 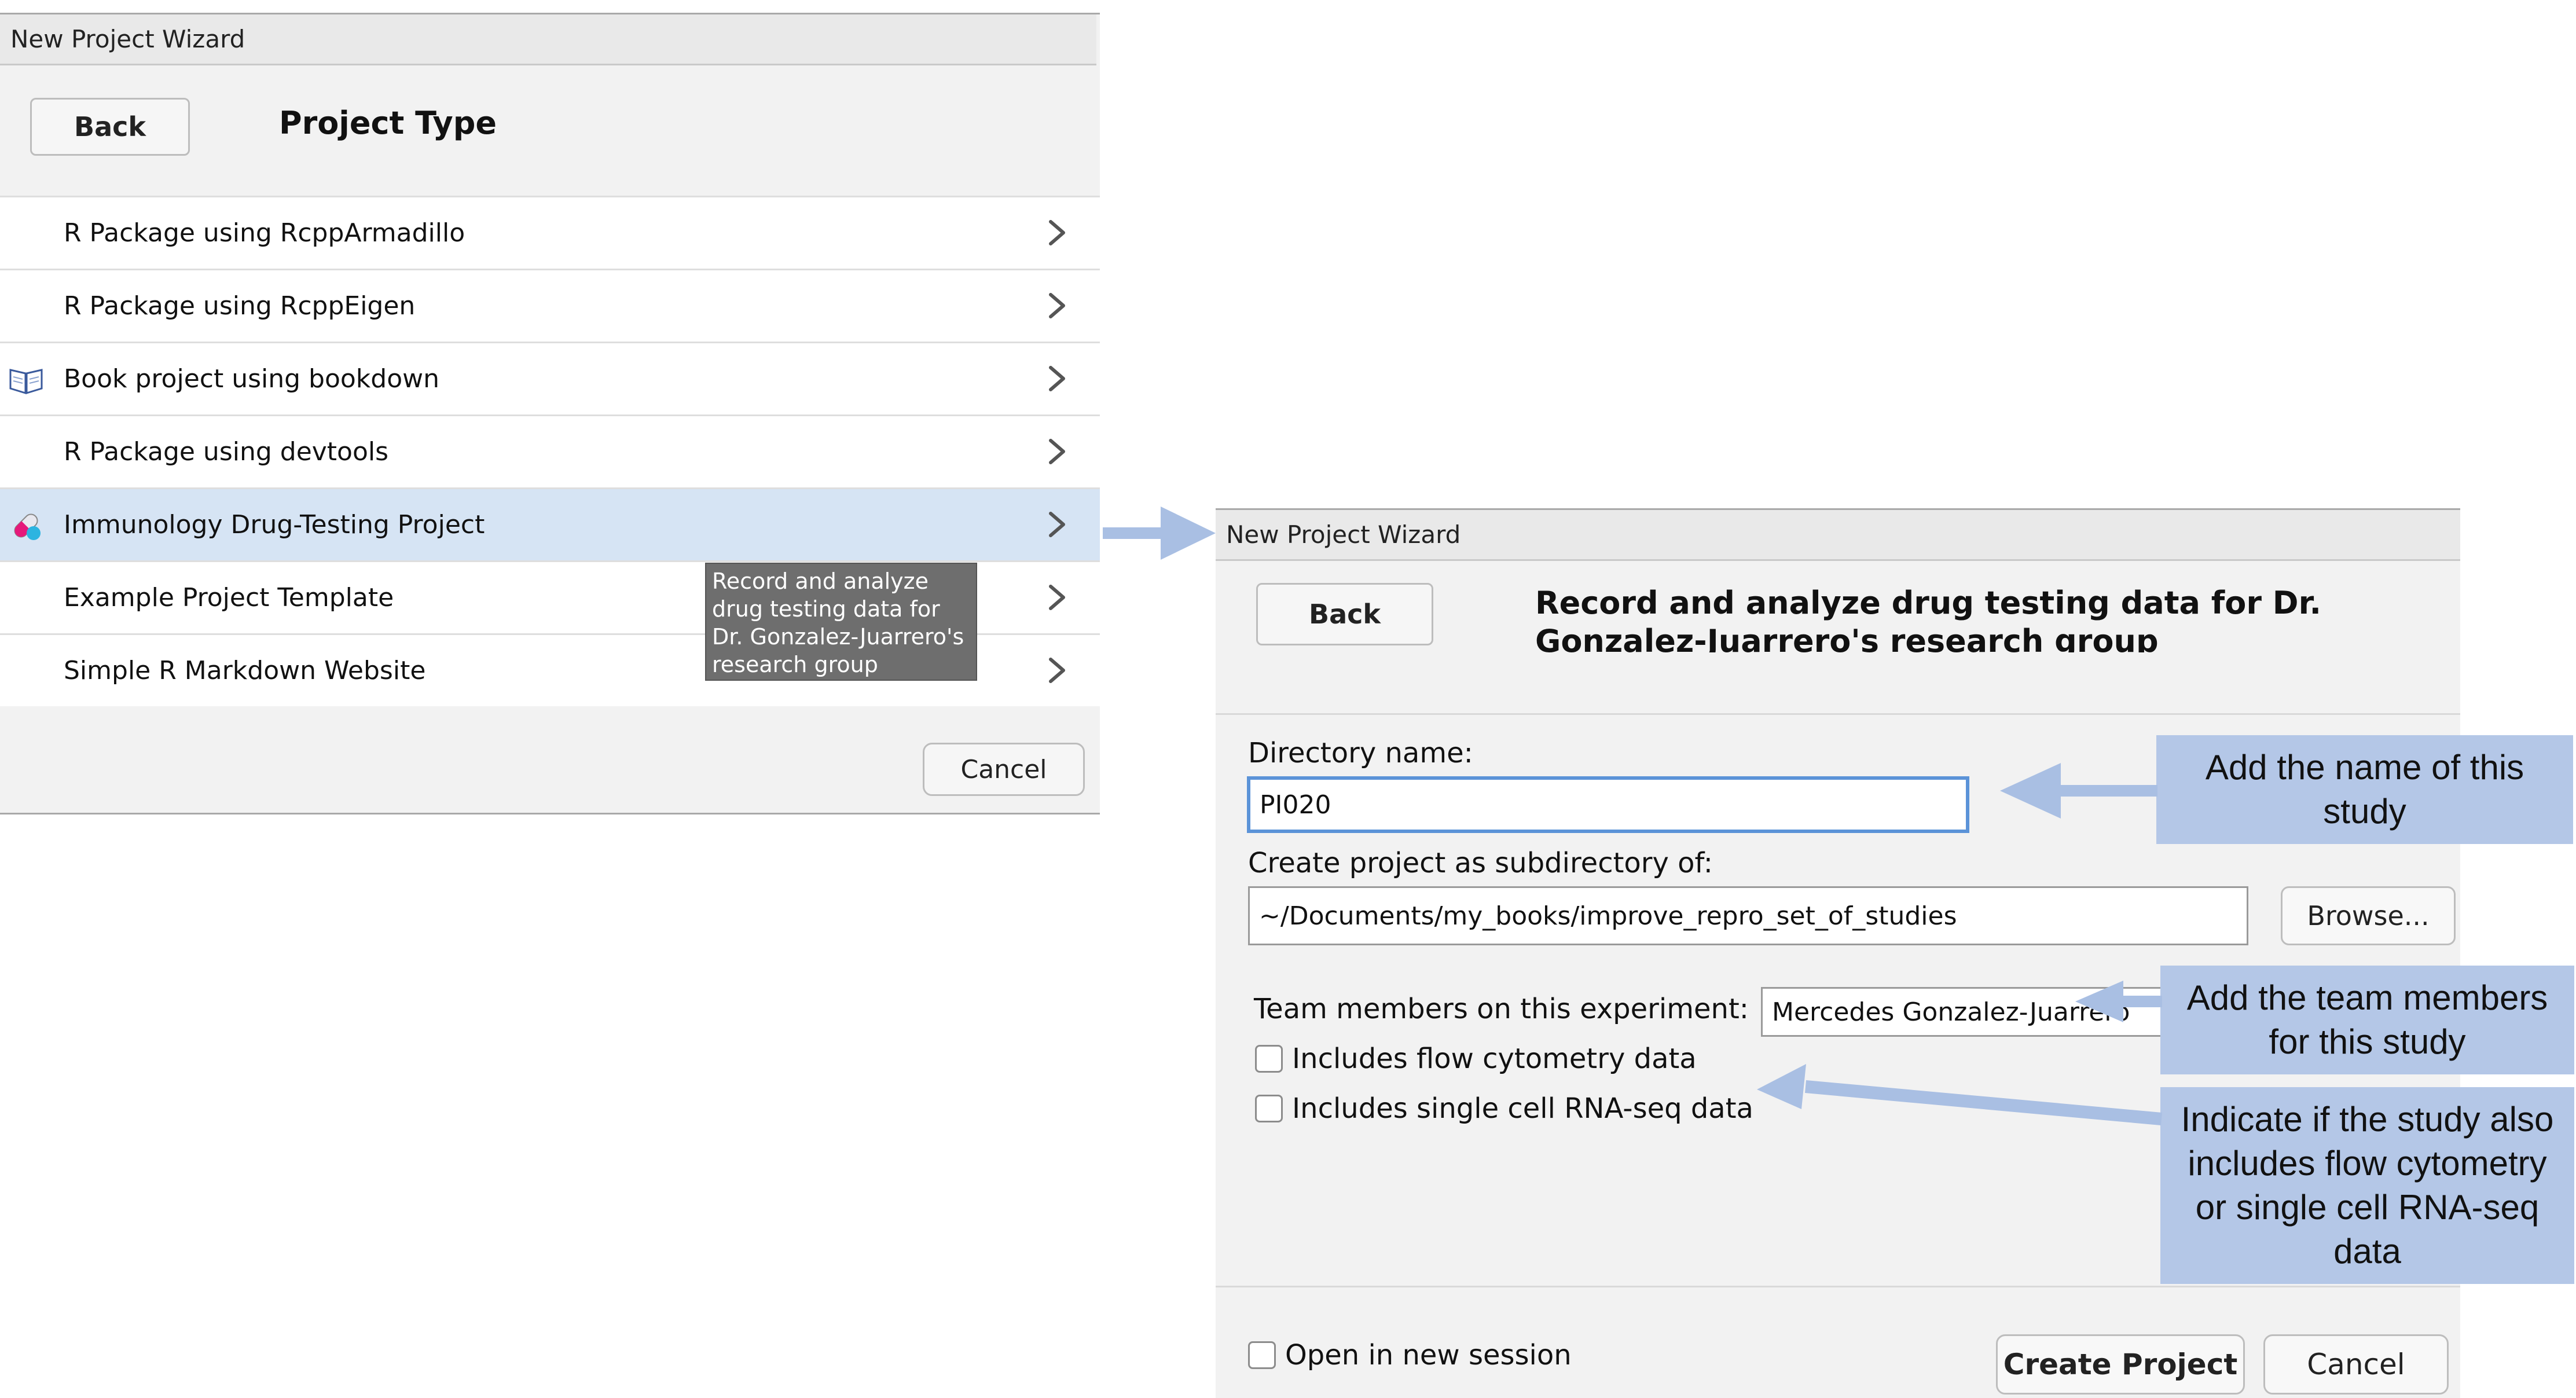 I want to click on team-arrow, so click(x=2140, y=1001).